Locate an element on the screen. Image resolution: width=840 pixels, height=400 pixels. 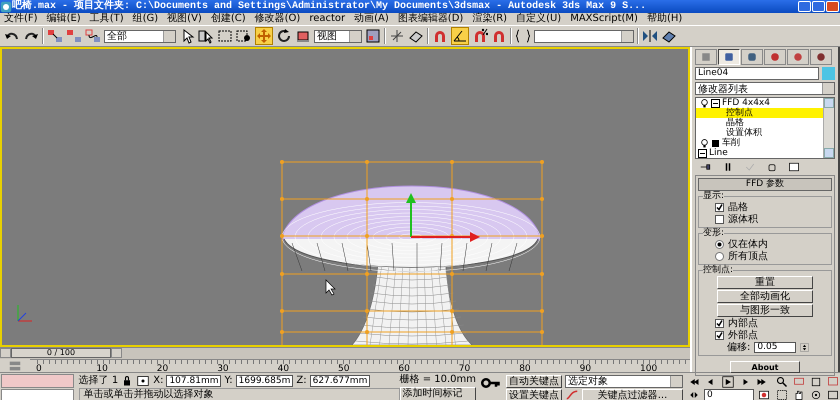
pivot-icon is located at coordinates (373, 36).